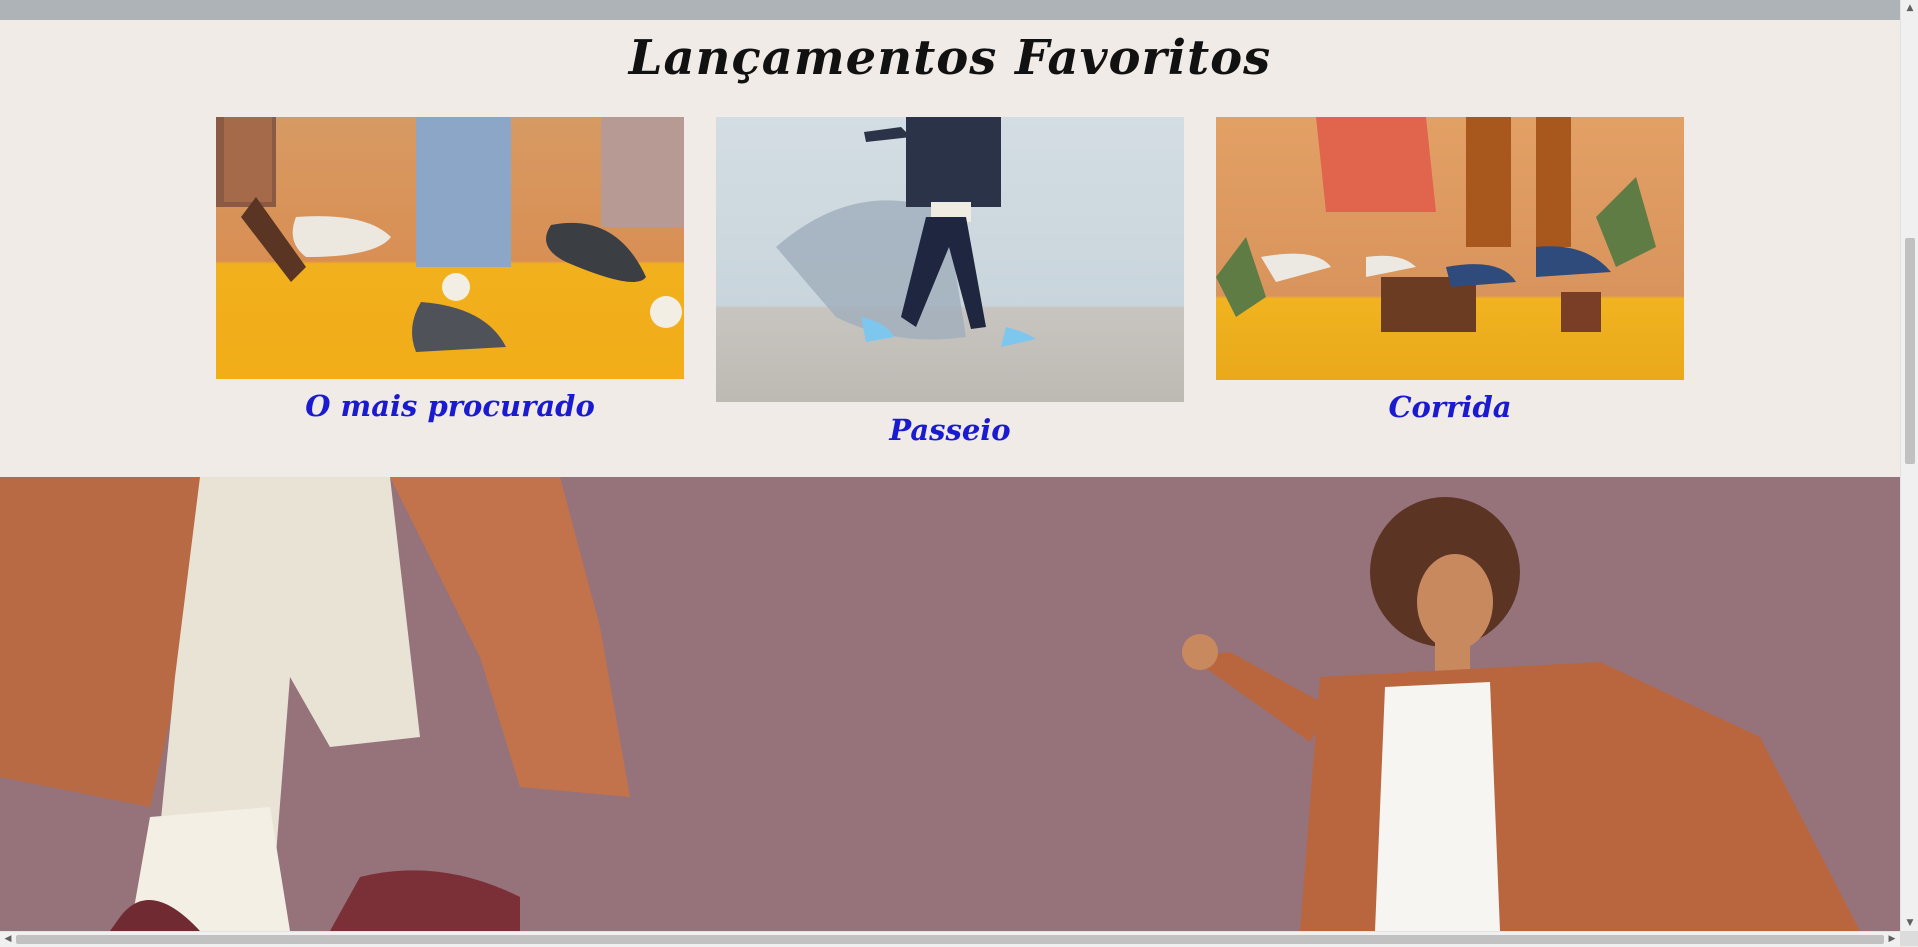  I want to click on scroll-down-icon: ▼, so click(1909, 923).